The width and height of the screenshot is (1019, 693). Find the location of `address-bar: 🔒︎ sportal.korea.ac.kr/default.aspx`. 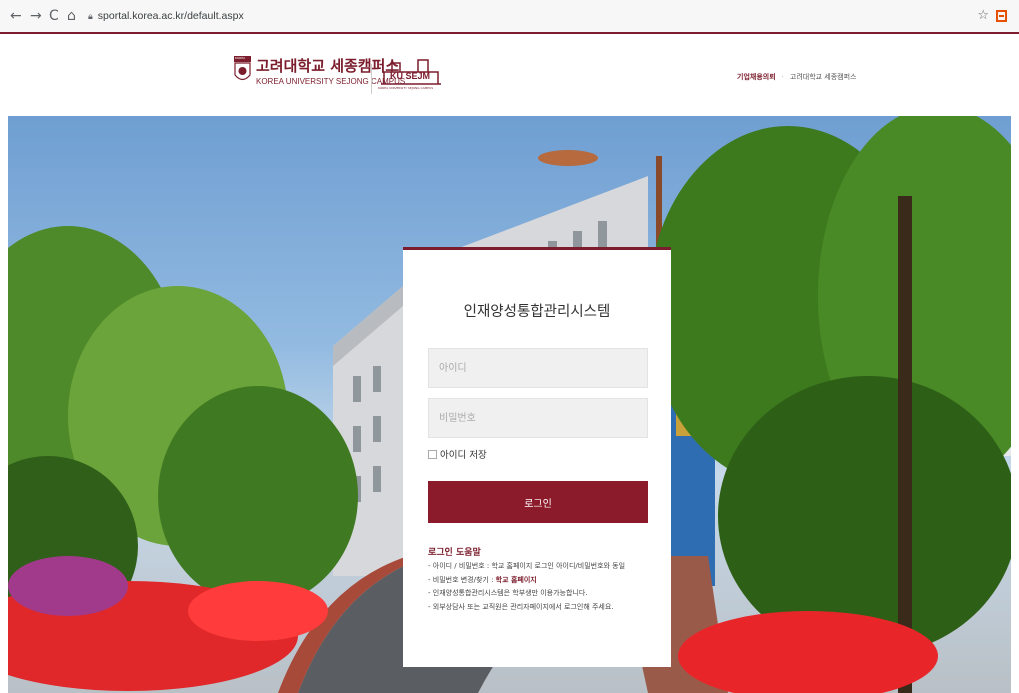

address-bar: 🔒︎ sportal.korea.ac.kr/default.aspx is located at coordinates (166, 16).